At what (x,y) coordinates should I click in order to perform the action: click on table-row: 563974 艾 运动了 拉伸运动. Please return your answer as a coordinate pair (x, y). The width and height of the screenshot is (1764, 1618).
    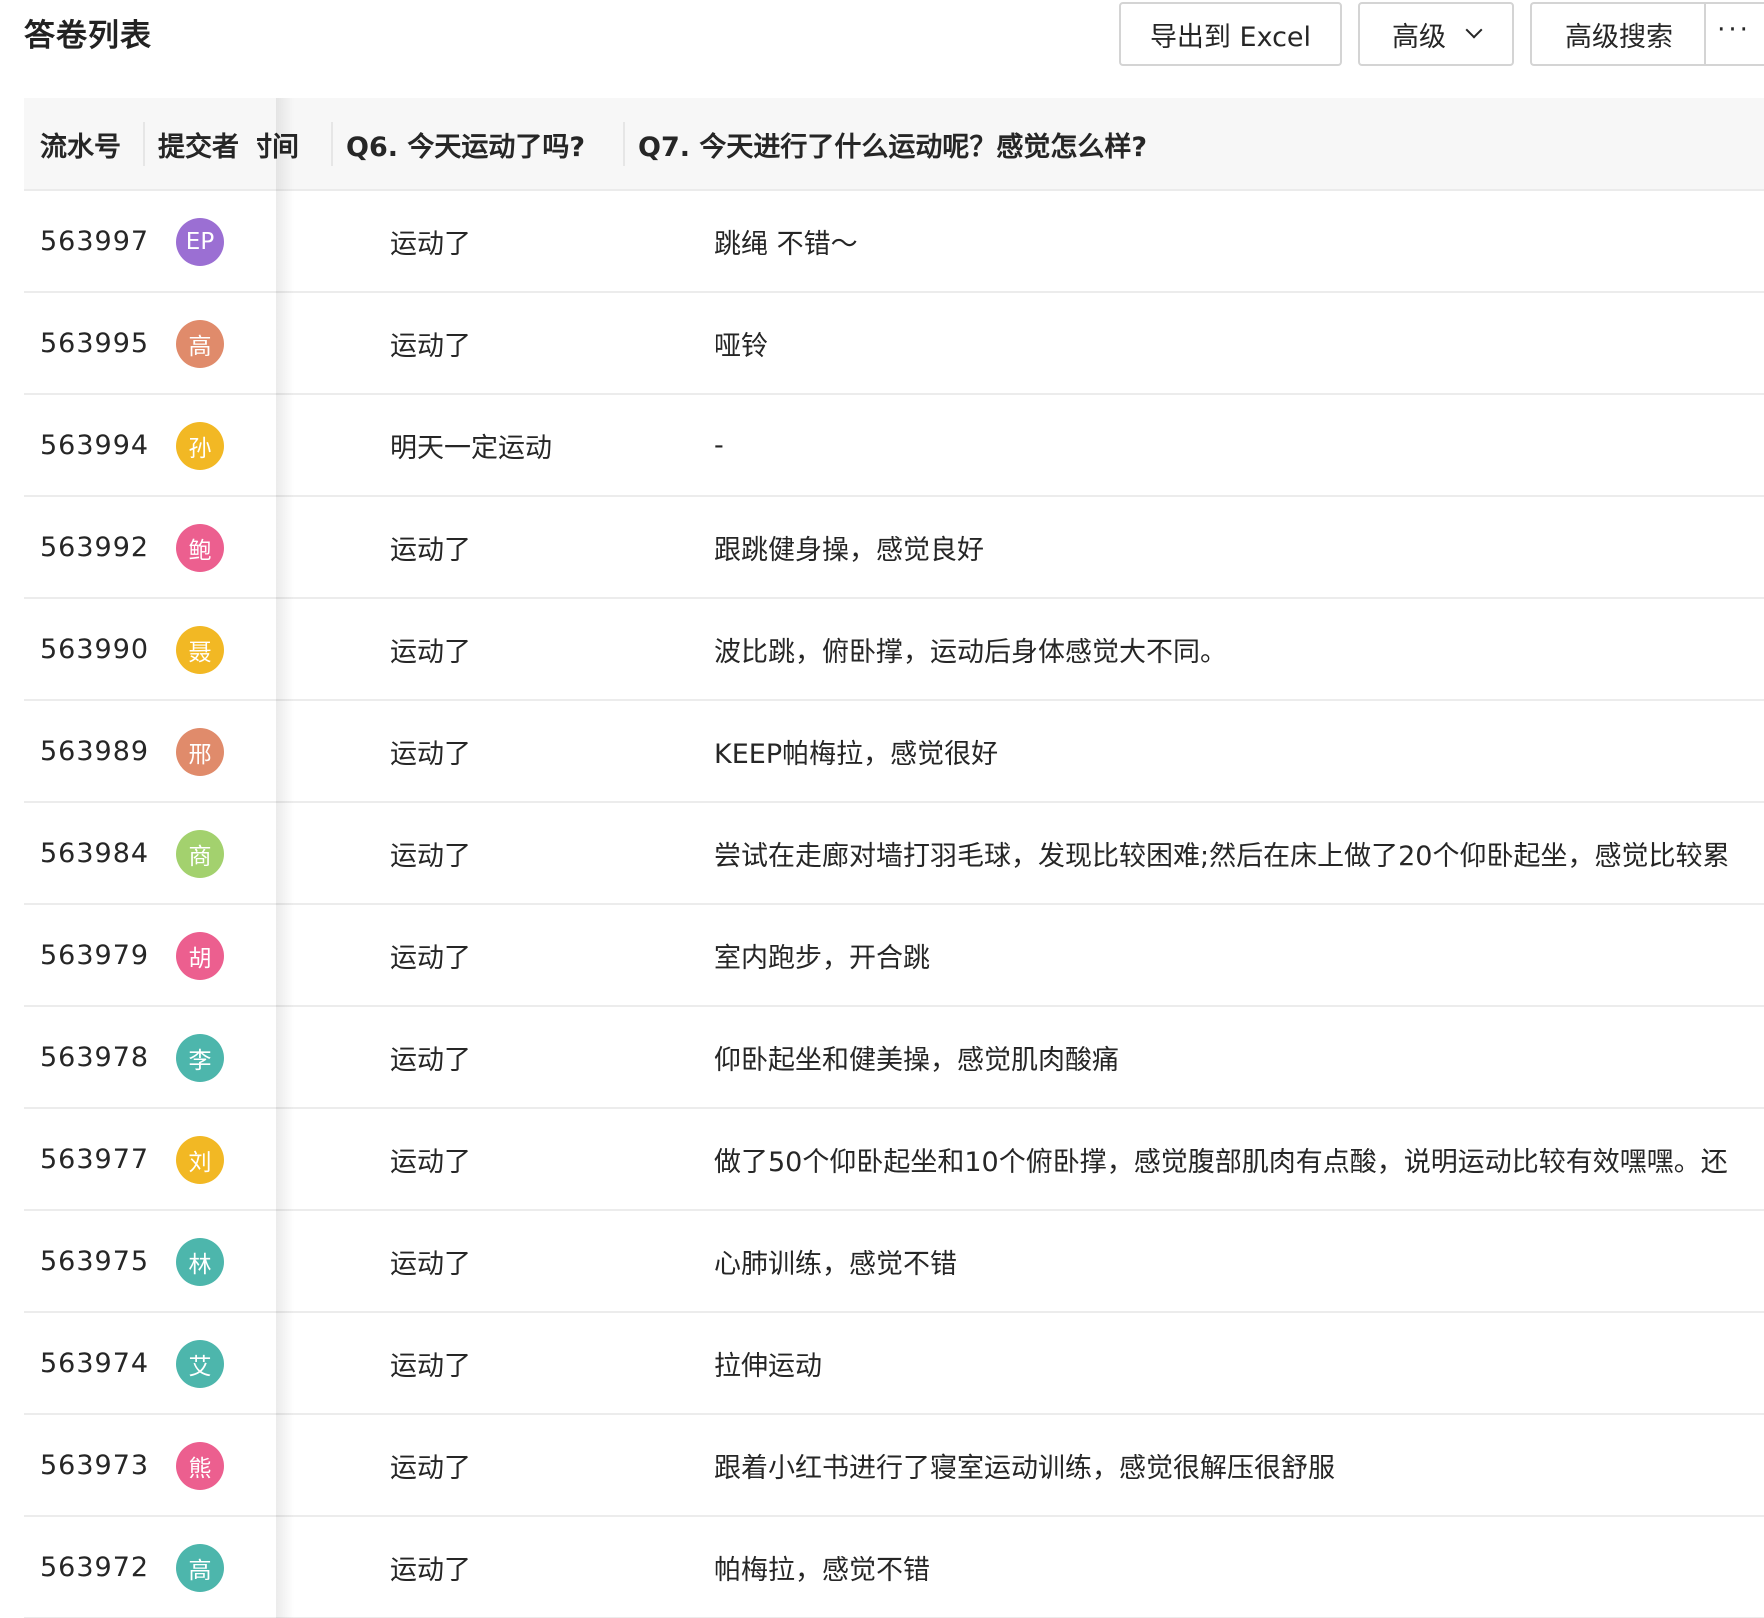
    Looking at the image, I should click on (894, 1364).